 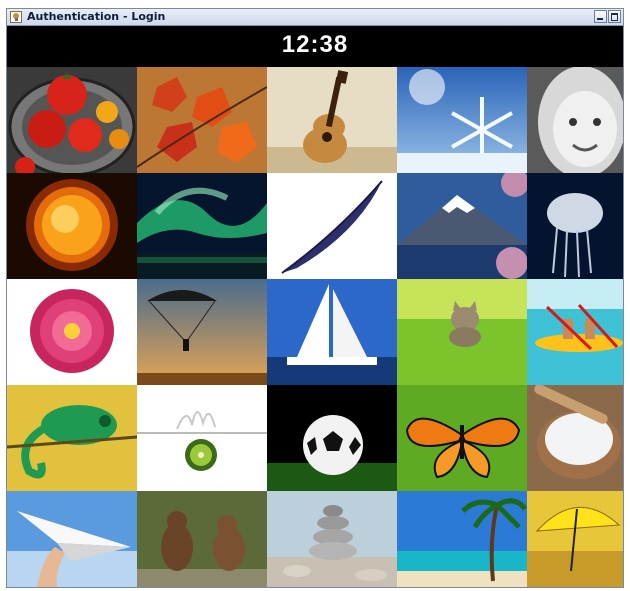 What do you see at coordinates (575, 539) in the screenshot?
I see `yellow-umbrella-image` at bounding box center [575, 539].